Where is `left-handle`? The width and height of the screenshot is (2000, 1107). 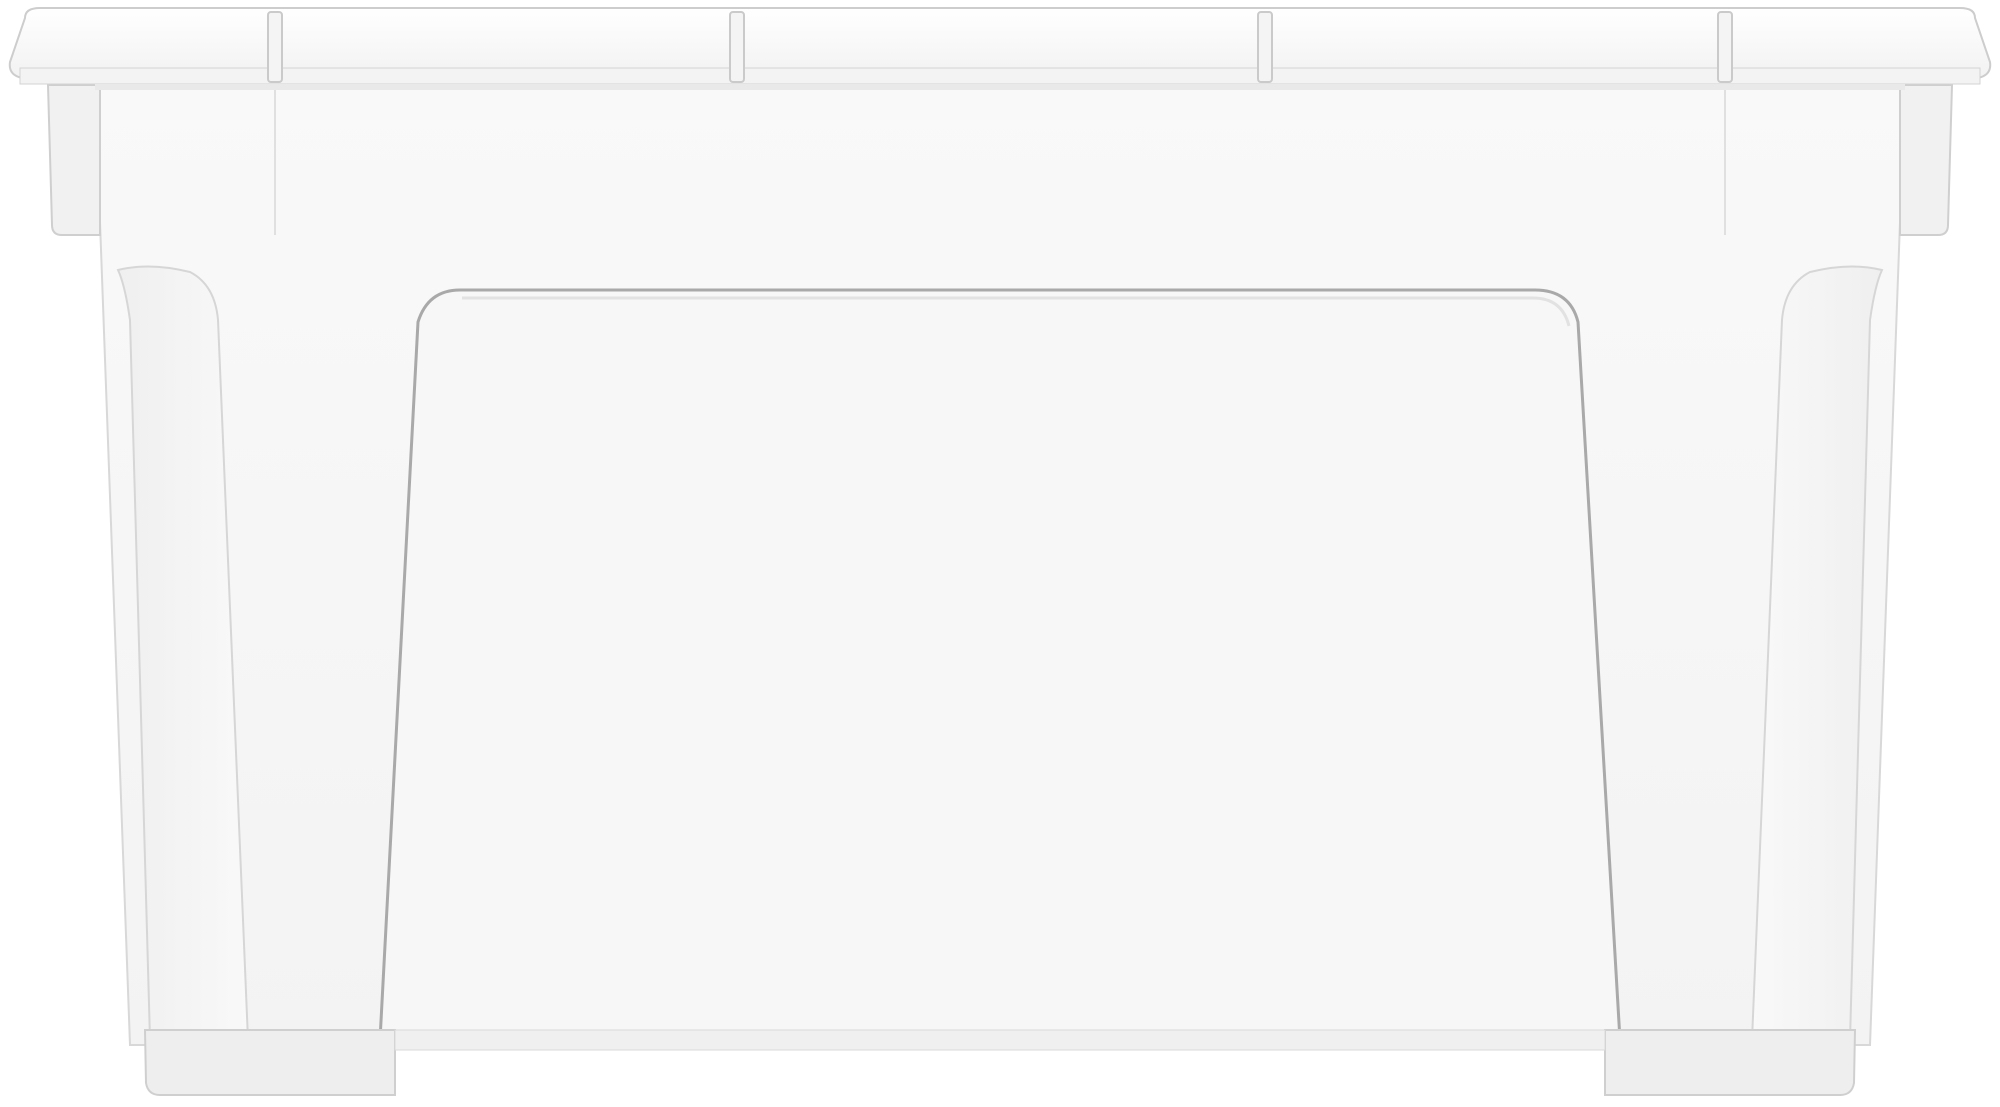 left-handle is located at coordinates (73, 160).